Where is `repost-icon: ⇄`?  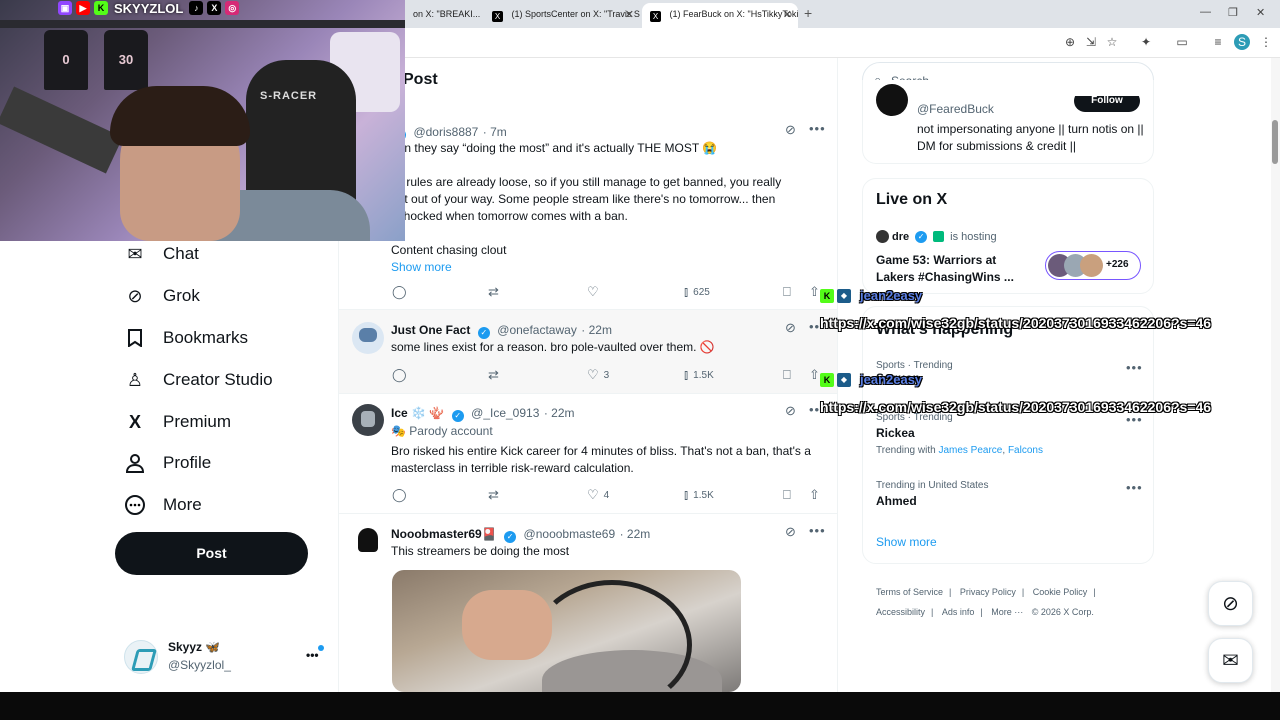
repost-icon: ⇄ is located at coordinates (493, 494).